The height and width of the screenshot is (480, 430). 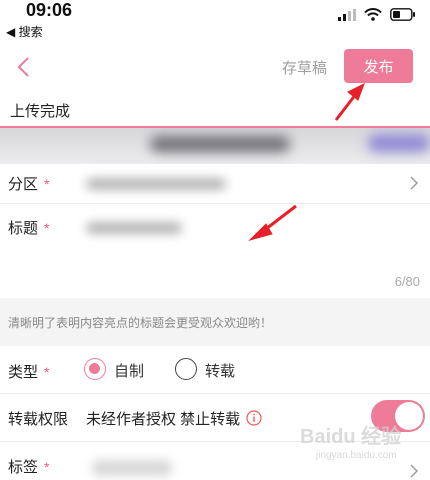 What do you see at coordinates (245, 240) in the screenshot?
I see `title-input` at bounding box center [245, 240].